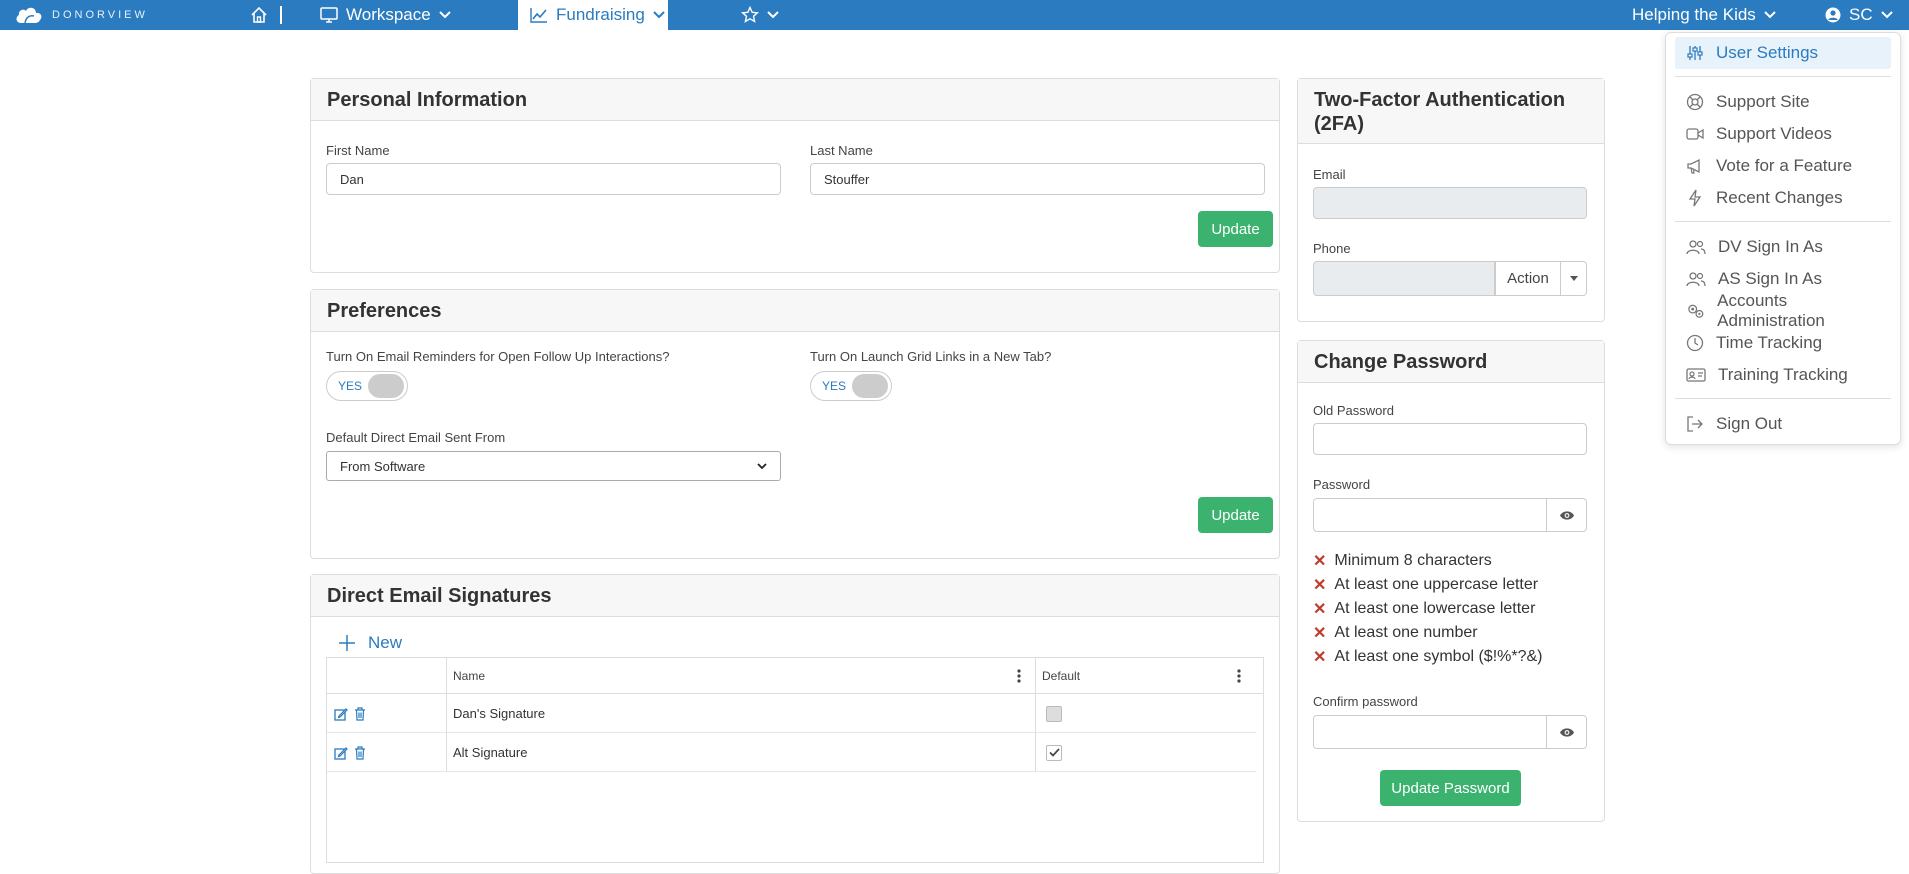  I want to click on user-menu-toggle: SC, so click(1859, 15).